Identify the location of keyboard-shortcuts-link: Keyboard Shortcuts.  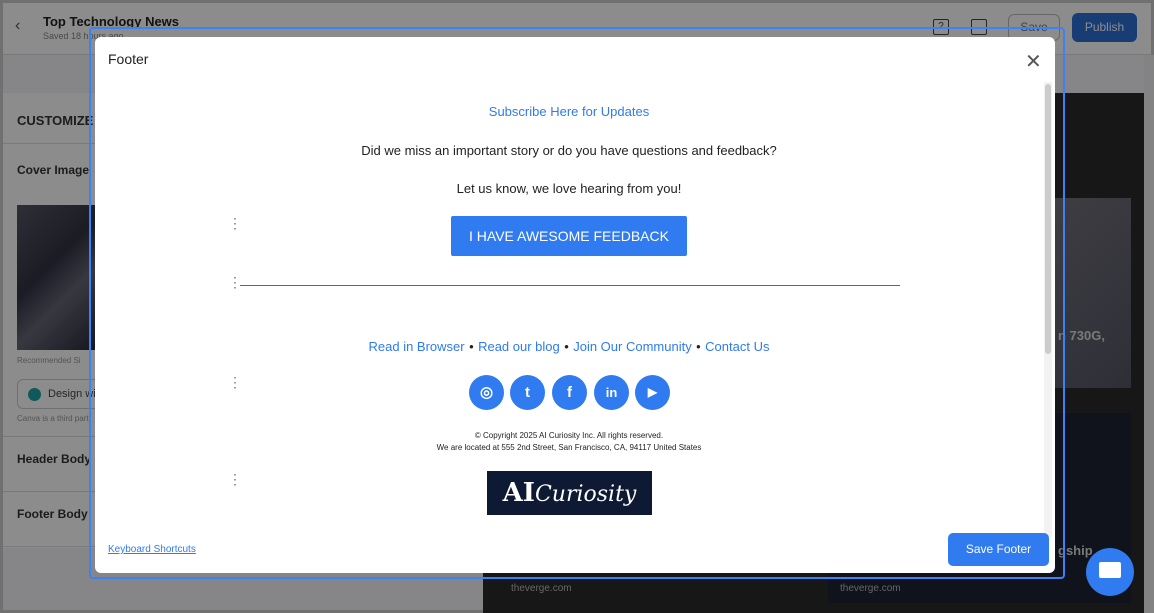
(152, 549).